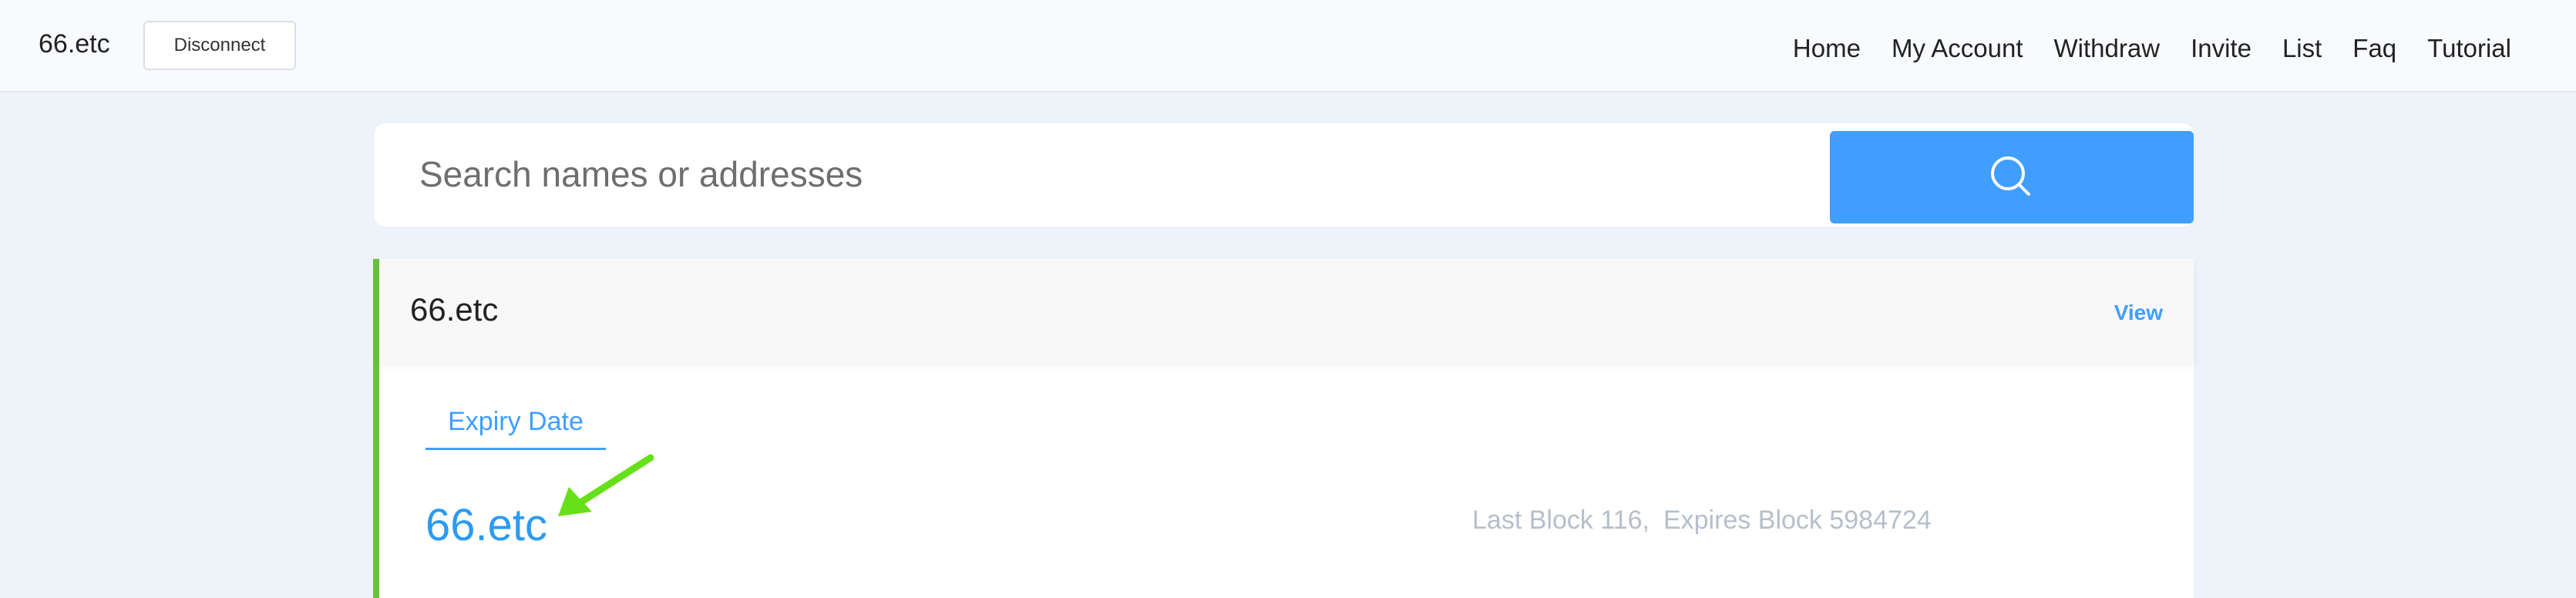  I want to click on view-link: View, so click(2138, 313).